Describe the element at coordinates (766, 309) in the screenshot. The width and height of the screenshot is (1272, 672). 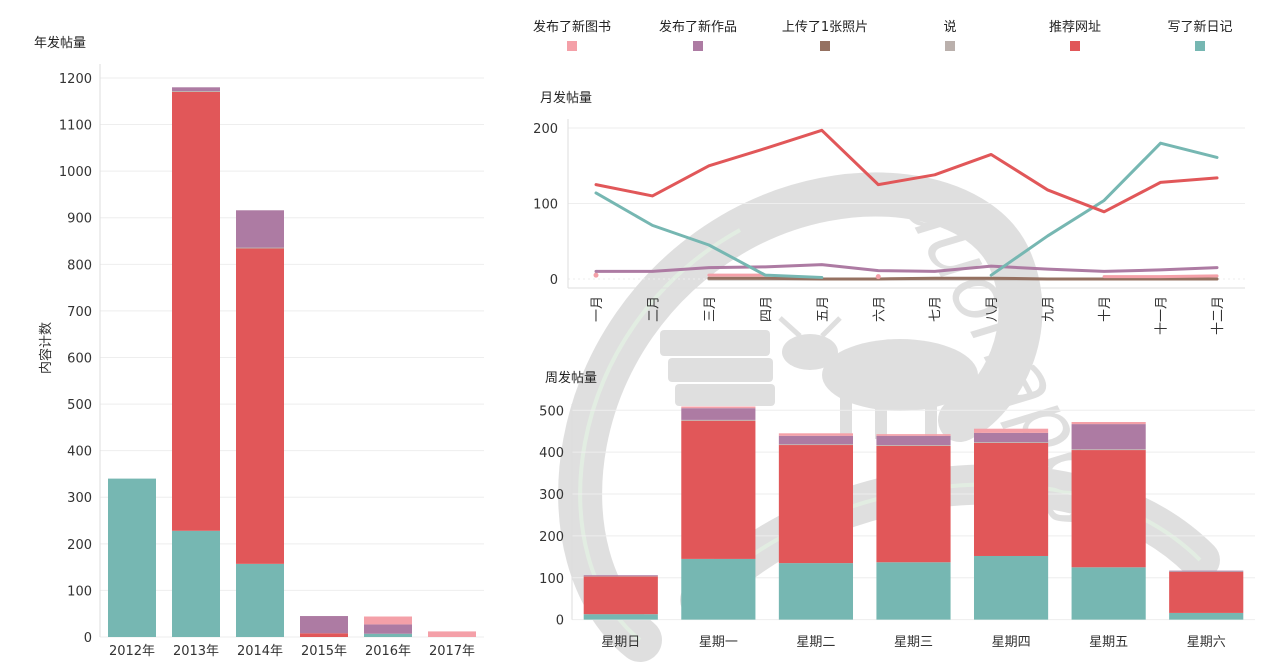
I see `x-tick-label: 四月` at that location.